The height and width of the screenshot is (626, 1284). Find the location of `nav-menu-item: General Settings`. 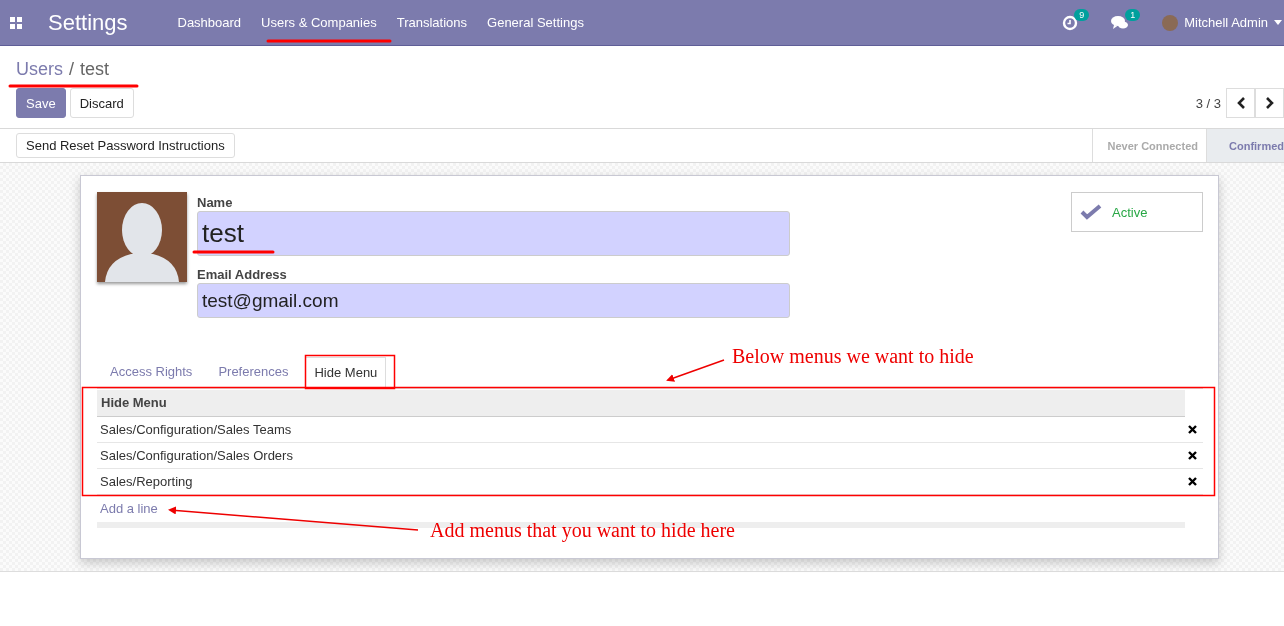

nav-menu-item: General Settings is located at coordinates (535, 22).